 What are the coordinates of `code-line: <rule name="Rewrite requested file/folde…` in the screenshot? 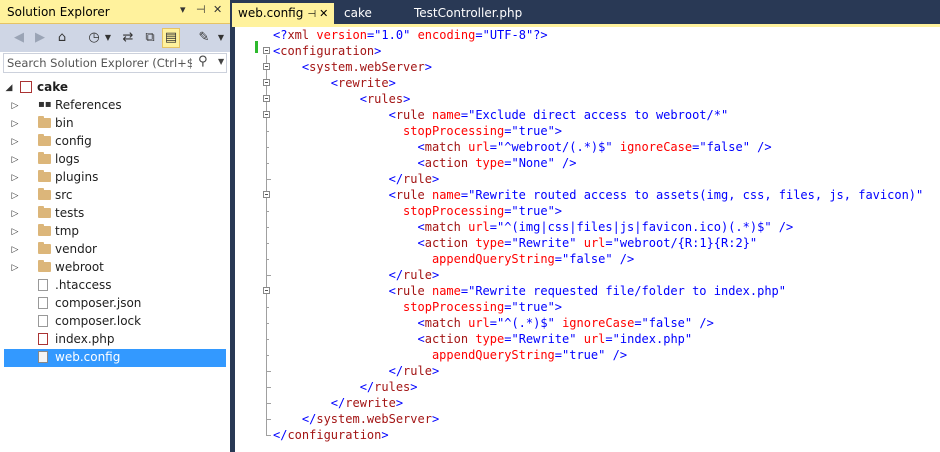 It's located at (587, 291).